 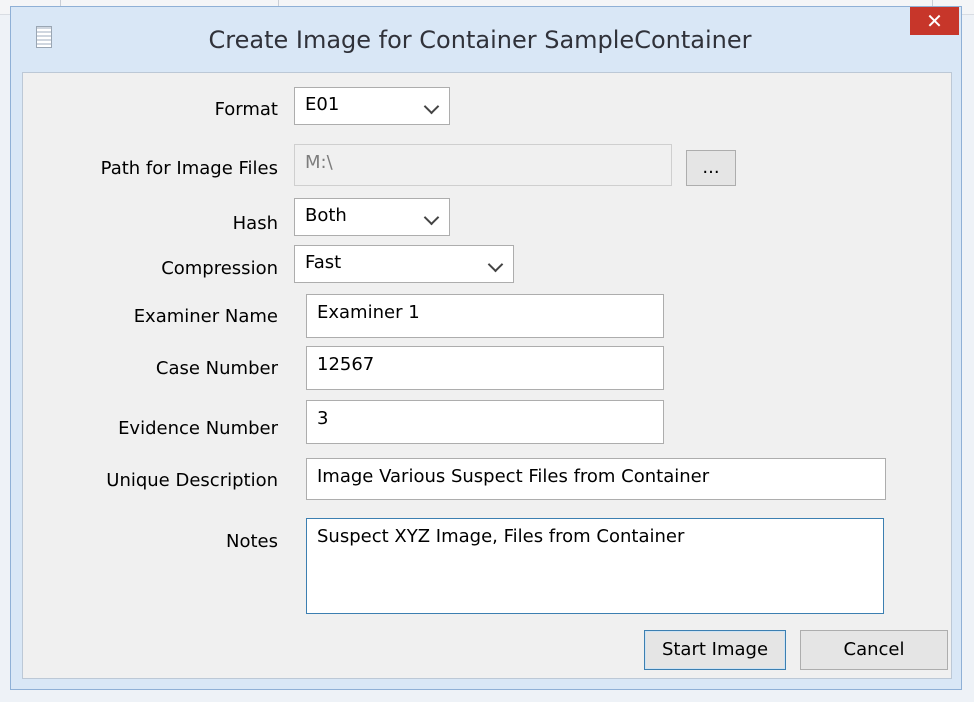 What do you see at coordinates (595, 566) in the screenshot?
I see `notes-textarea: Suspect XYZ Image, Files from Container` at bounding box center [595, 566].